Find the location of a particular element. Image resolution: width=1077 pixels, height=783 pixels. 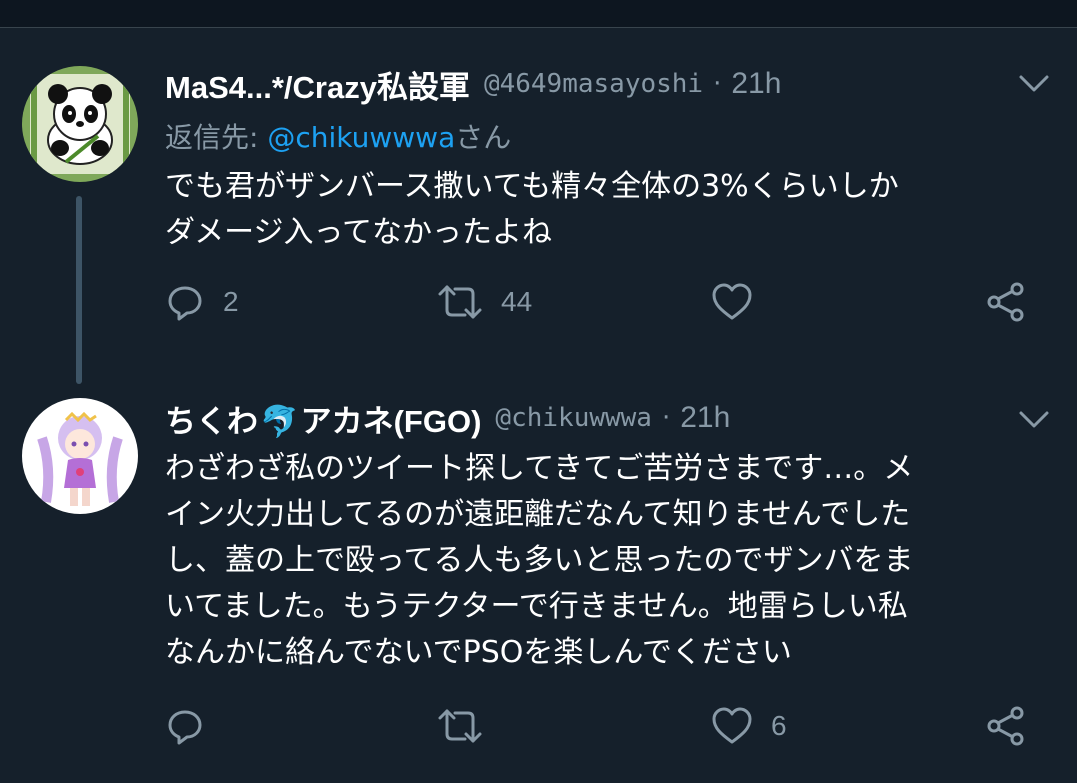

user-handle: @chikuwwwa is located at coordinates (573, 418).